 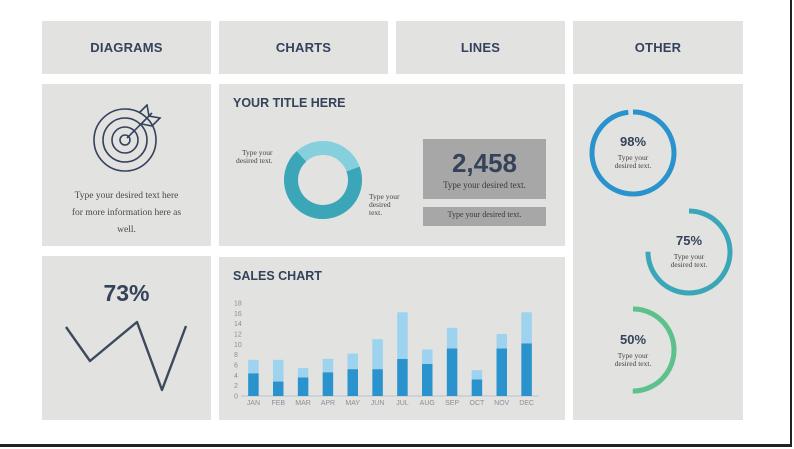 I want to click on target-arrow-icon, so click(x=127, y=138).